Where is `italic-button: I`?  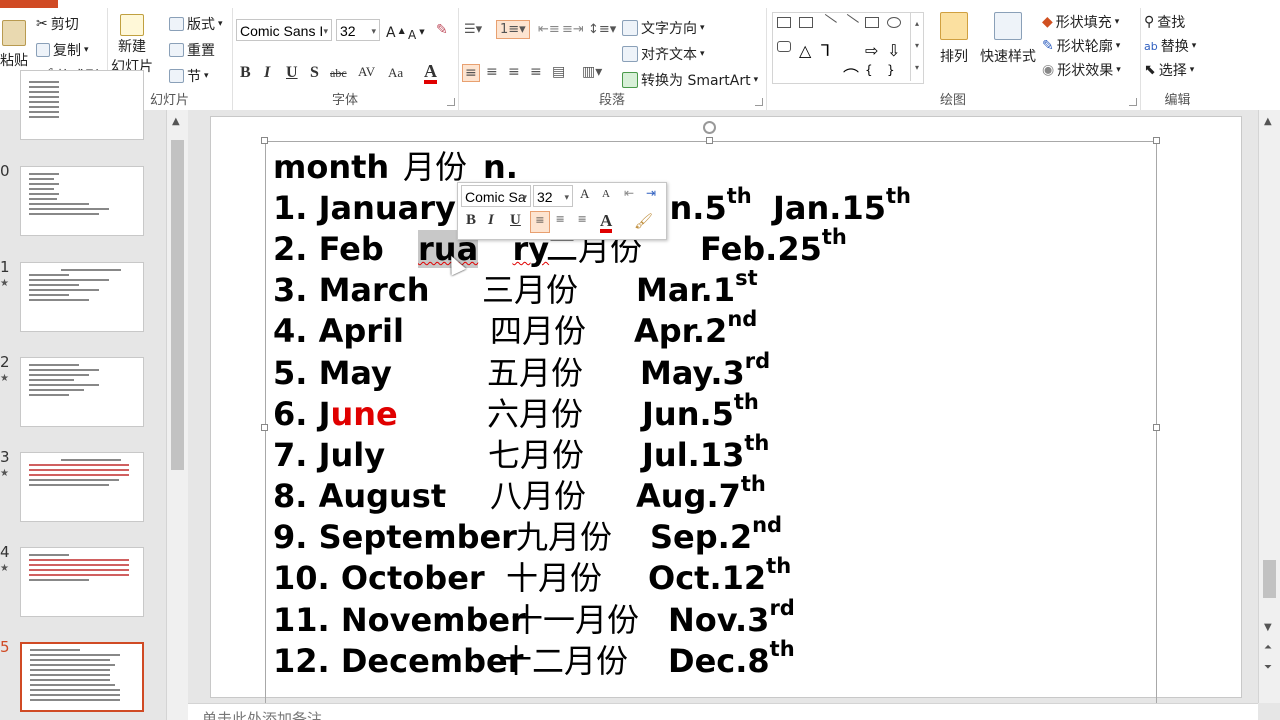
italic-button: I is located at coordinates (267, 73).